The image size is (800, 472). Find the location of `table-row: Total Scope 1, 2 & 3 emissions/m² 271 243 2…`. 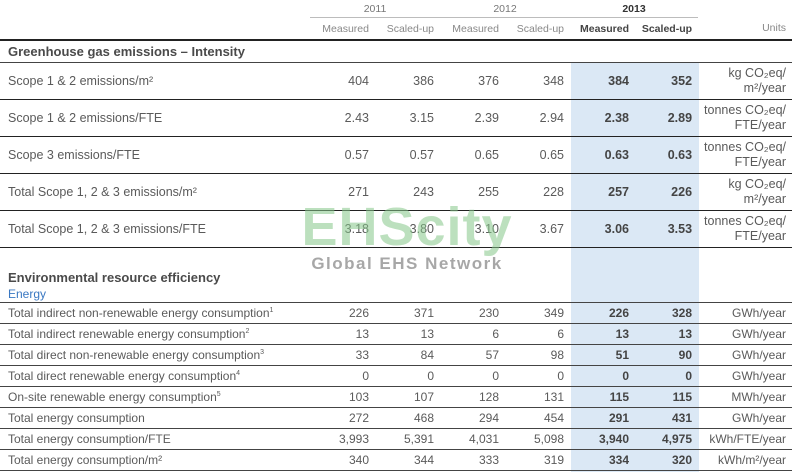

table-row: Total Scope 1, 2 & 3 emissions/m² 271 243 2… is located at coordinates (396, 192).